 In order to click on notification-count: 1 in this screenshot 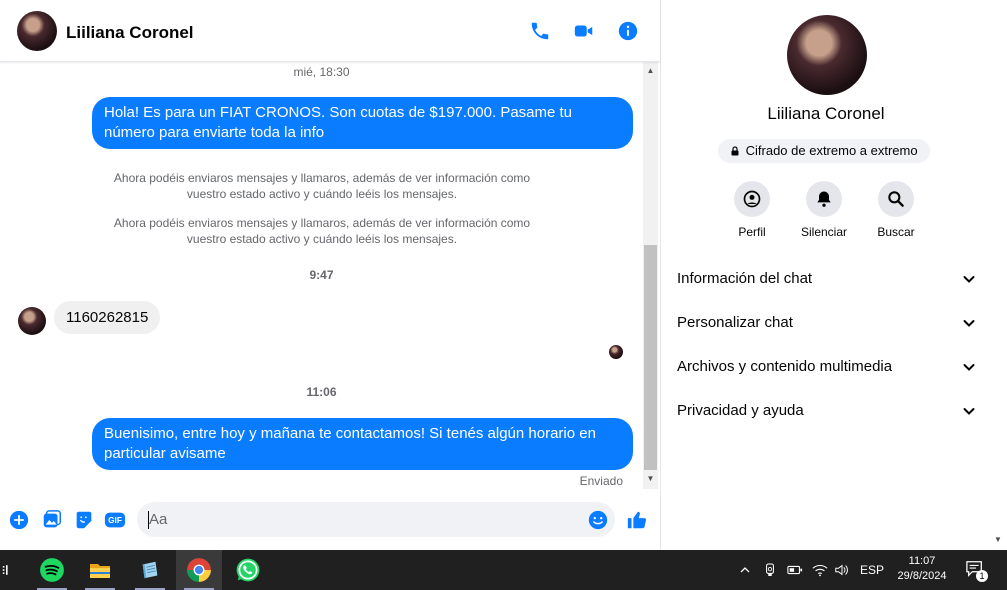, I will do `click(982, 576)`.